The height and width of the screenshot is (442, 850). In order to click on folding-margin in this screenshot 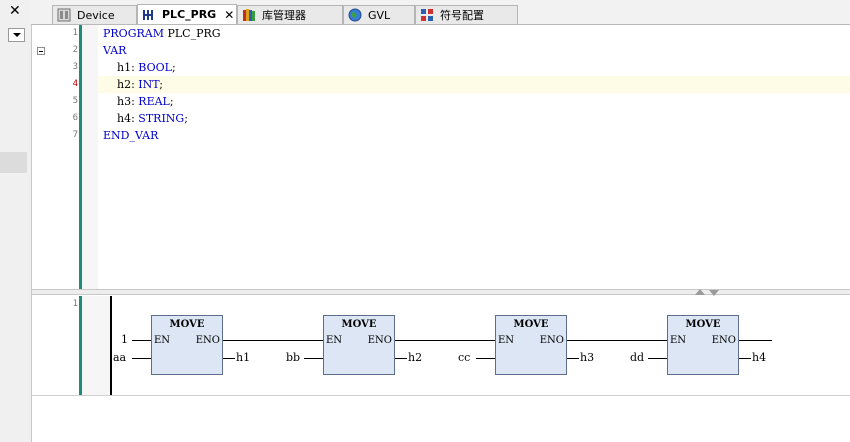, I will do `click(90, 157)`.